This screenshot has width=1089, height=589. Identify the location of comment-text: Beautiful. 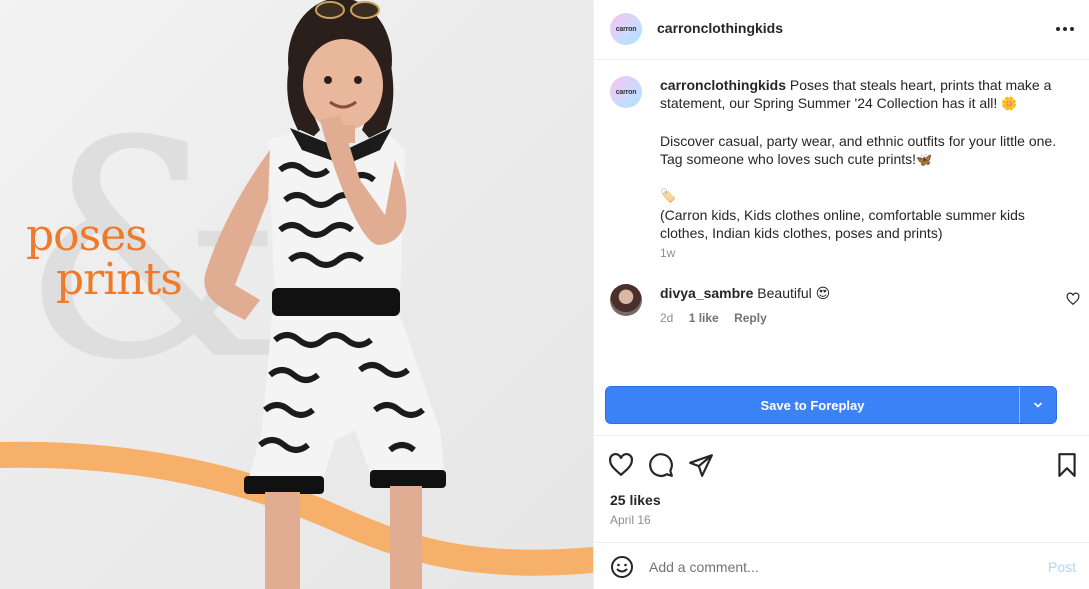
(784, 293).